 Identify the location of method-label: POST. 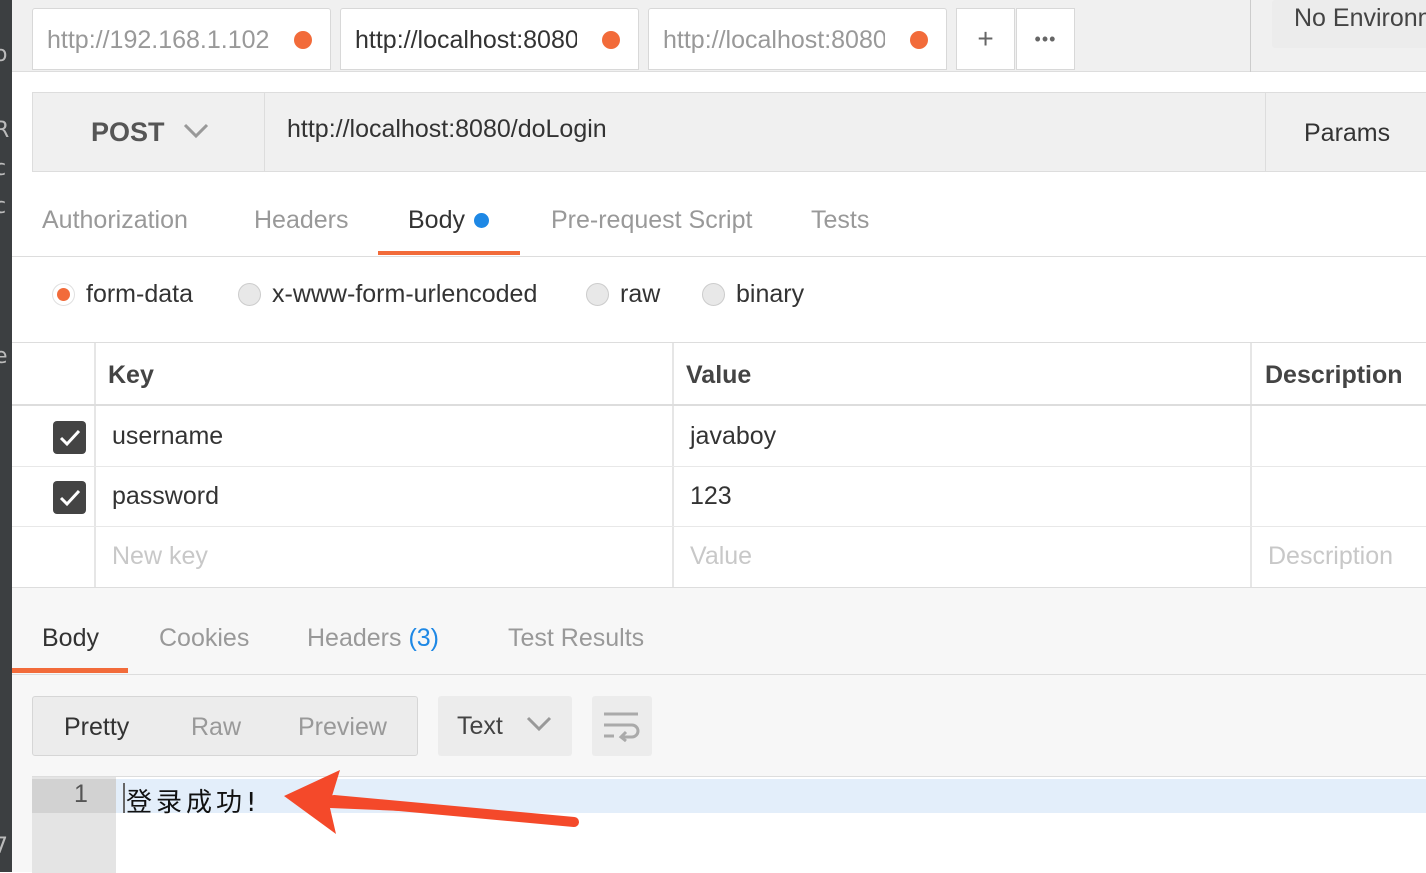
(128, 132).